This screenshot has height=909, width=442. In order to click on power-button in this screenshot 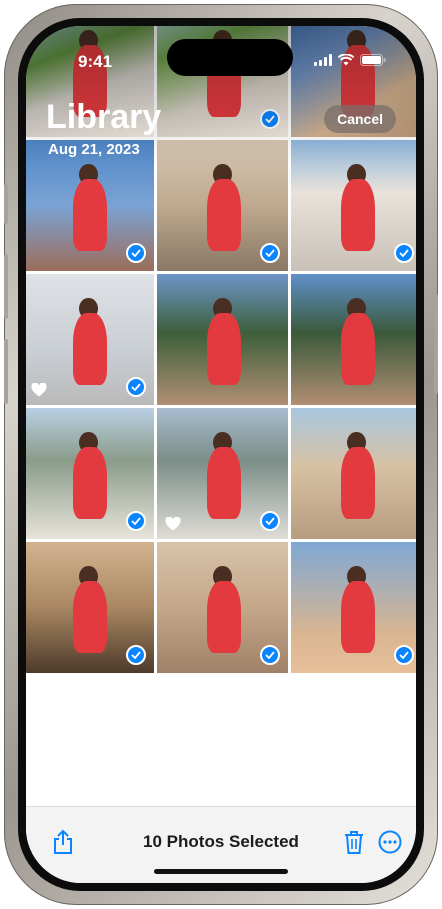, I will do `click(436, 344)`.